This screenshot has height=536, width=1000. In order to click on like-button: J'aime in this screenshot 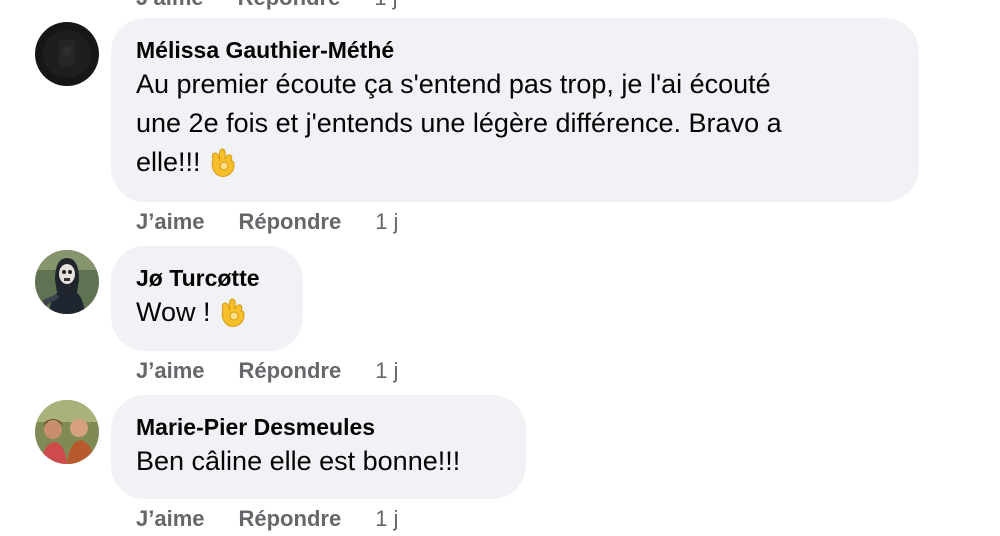, I will do `click(170, 5)`.